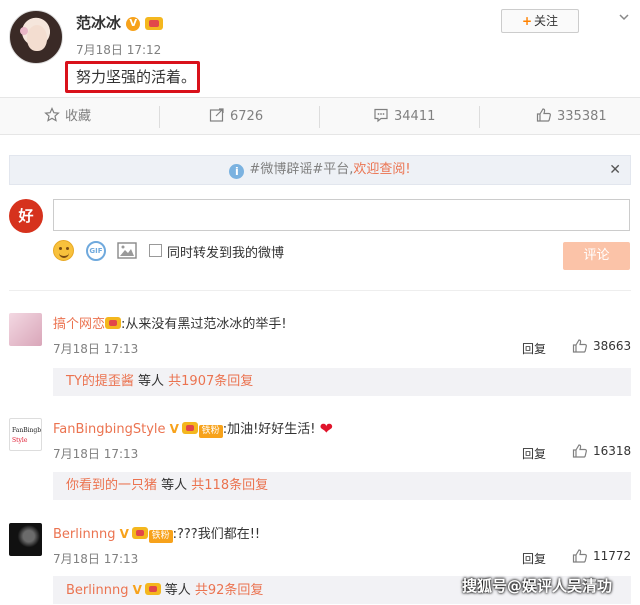 The width and height of the screenshot is (640, 605). Describe the element at coordinates (612, 451) in the screenshot. I see `comment-like-count: 16318` at that location.